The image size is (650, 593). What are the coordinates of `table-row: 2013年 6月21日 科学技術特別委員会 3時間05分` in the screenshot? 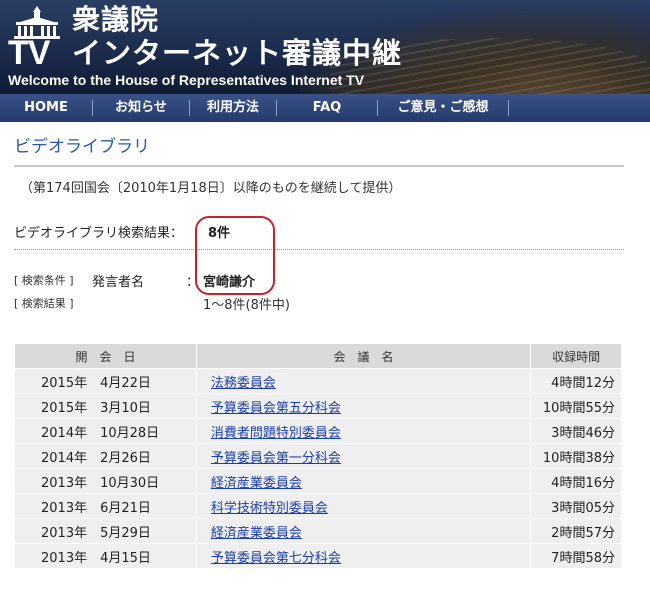 It's located at (318, 506).